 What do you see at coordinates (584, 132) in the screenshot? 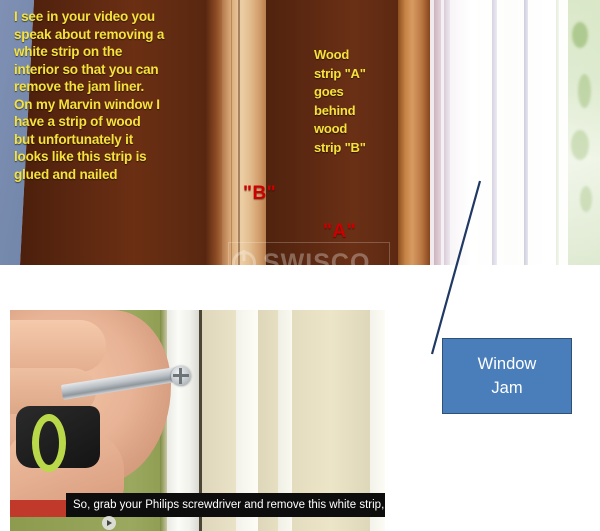
I see `outdoor-foliage-blur` at bounding box center [584, 132].